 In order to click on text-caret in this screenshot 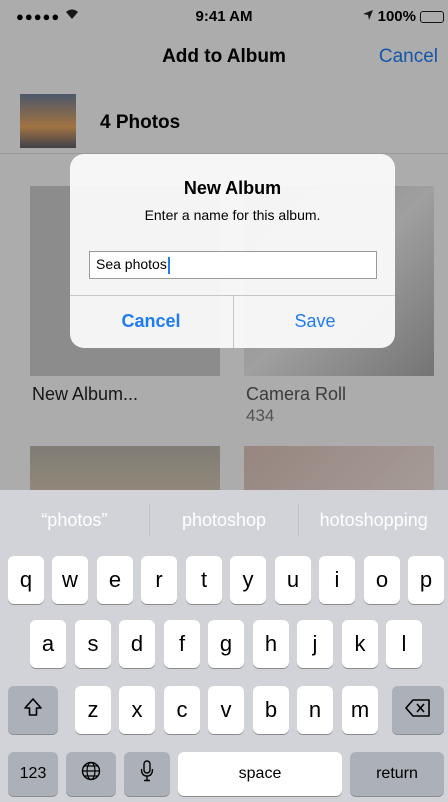, I will do `click(168, 265)`.